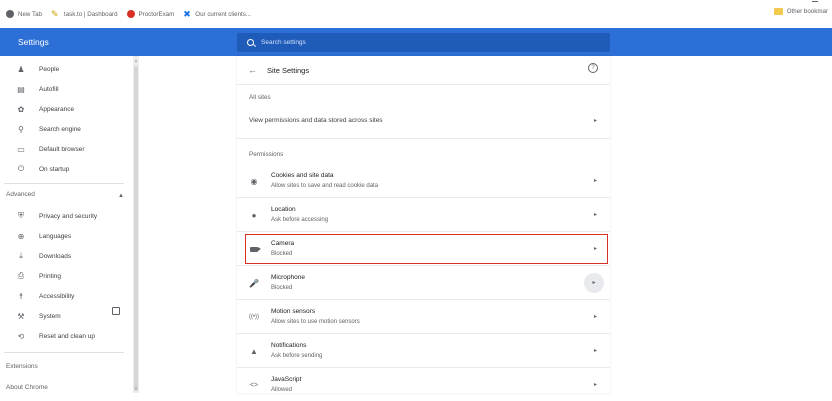 Image resolution: width=832 pixels, height=401 pixels. I want to click on accessibility-icon: ☨, so click(21, 296).